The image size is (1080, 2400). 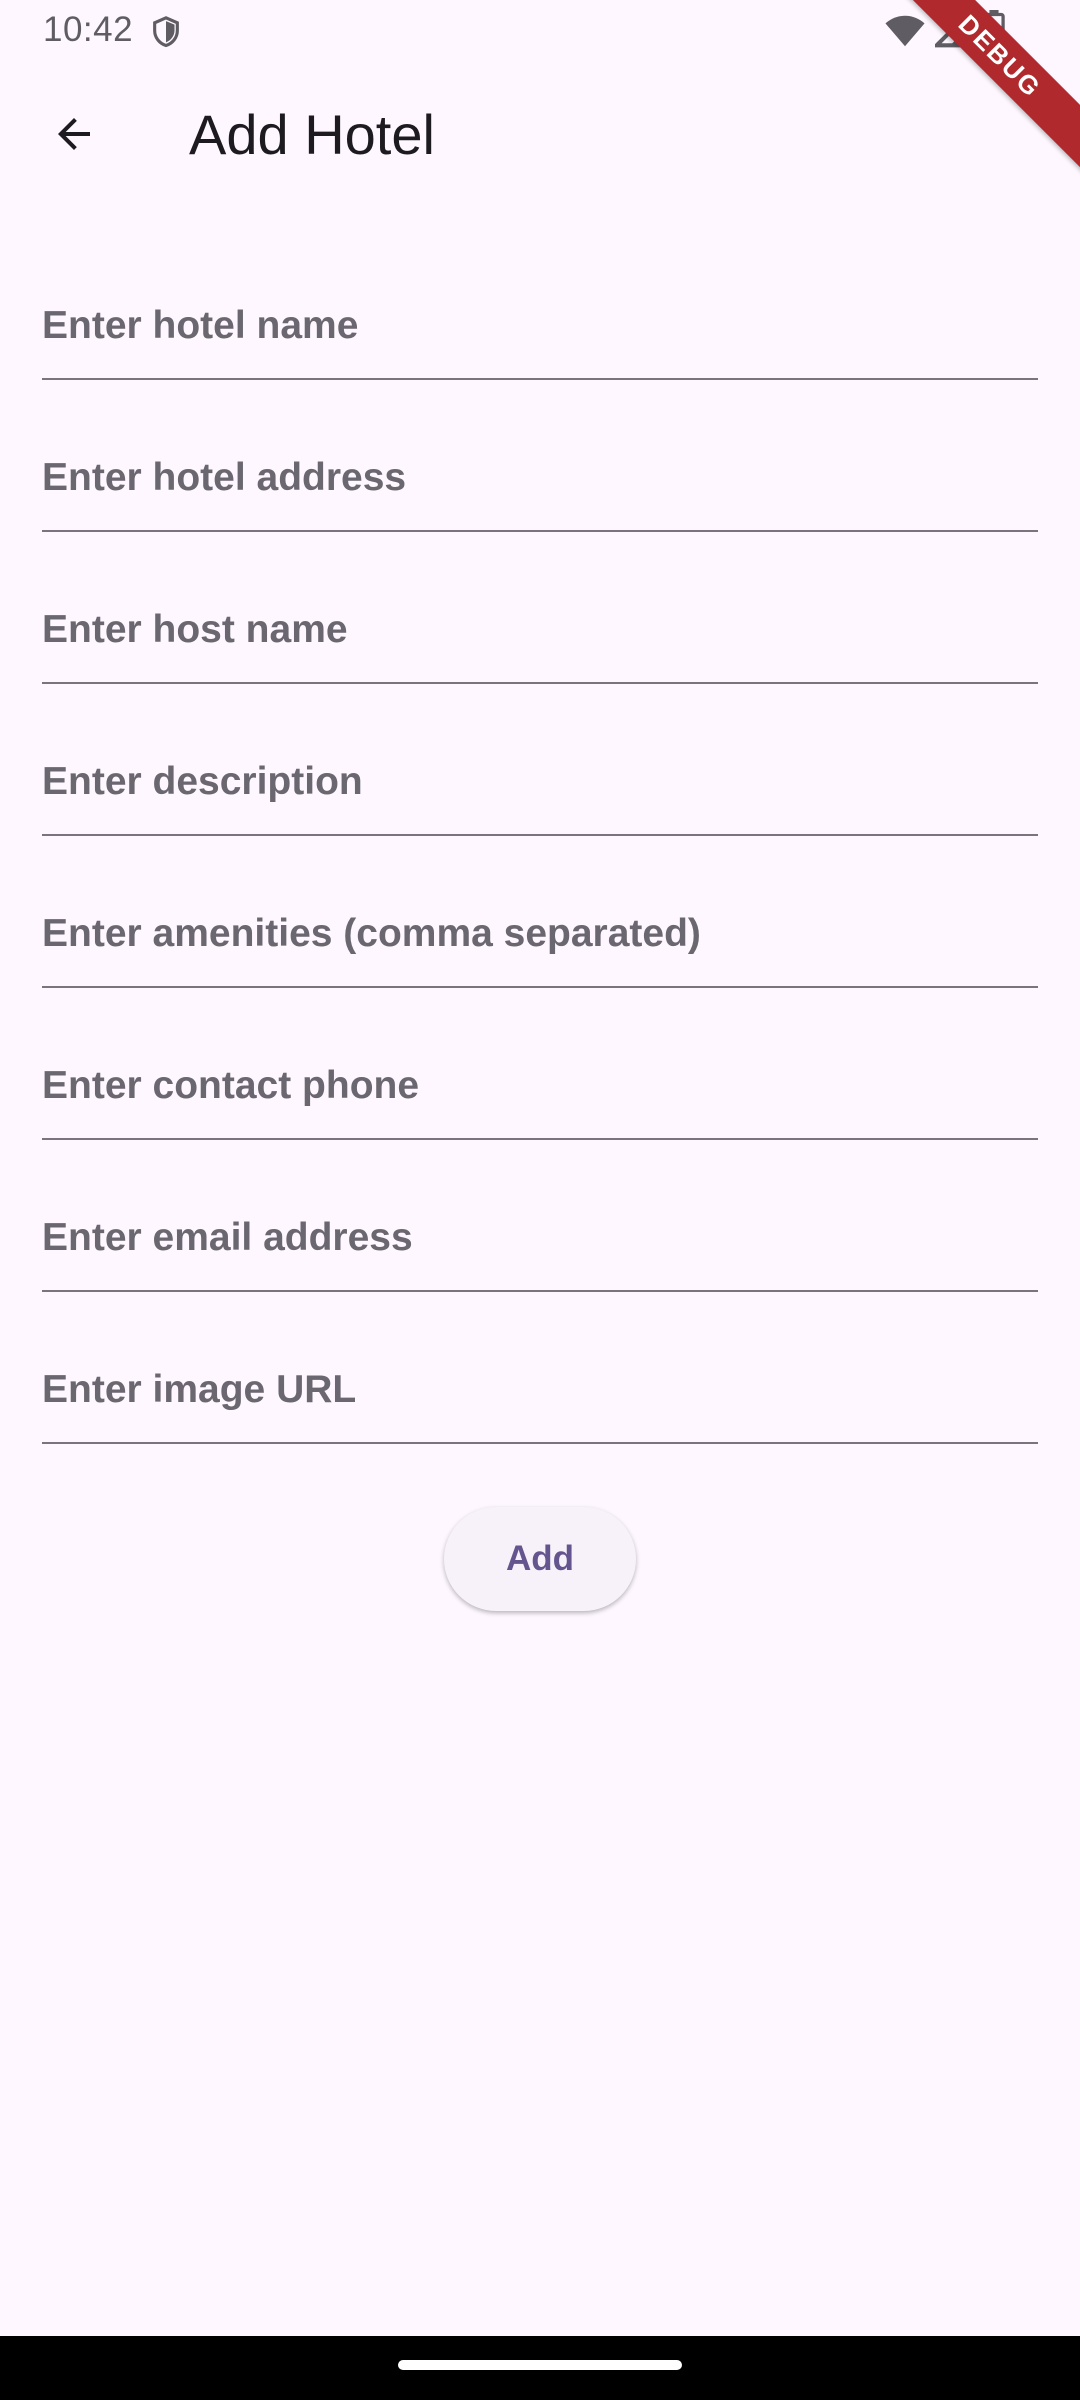 I want to click on status-bar: 10:42, so click(x=540, y=31).